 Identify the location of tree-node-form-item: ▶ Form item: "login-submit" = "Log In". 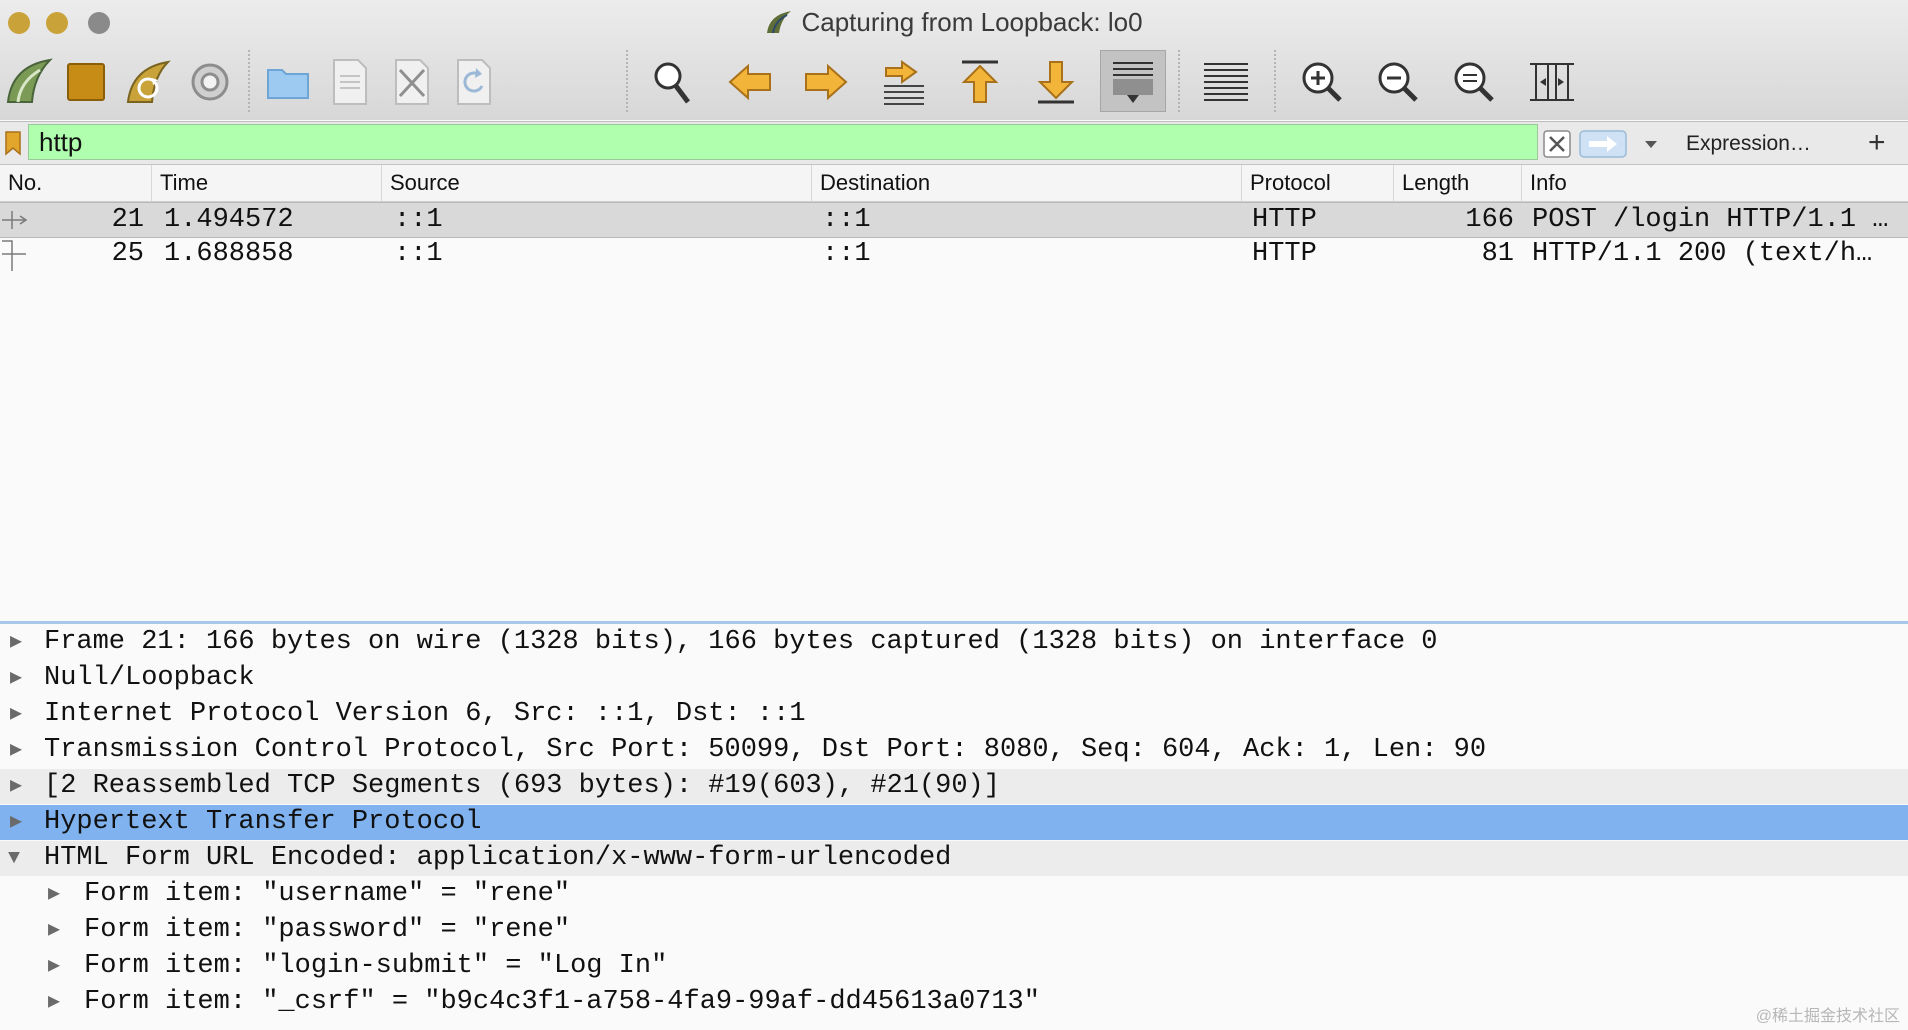
(954, 966).